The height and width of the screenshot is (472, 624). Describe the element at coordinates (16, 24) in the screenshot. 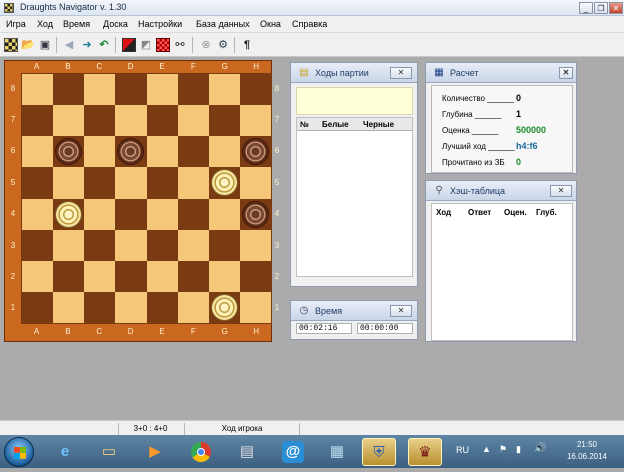

I see `menu-game: Игра` at that location.